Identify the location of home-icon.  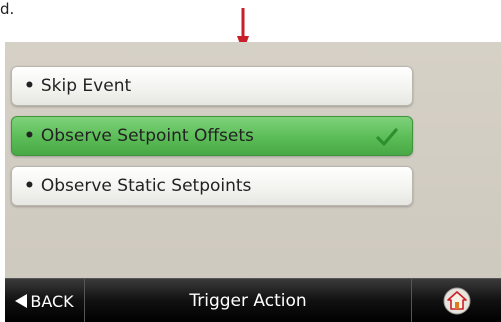
(456, 301).